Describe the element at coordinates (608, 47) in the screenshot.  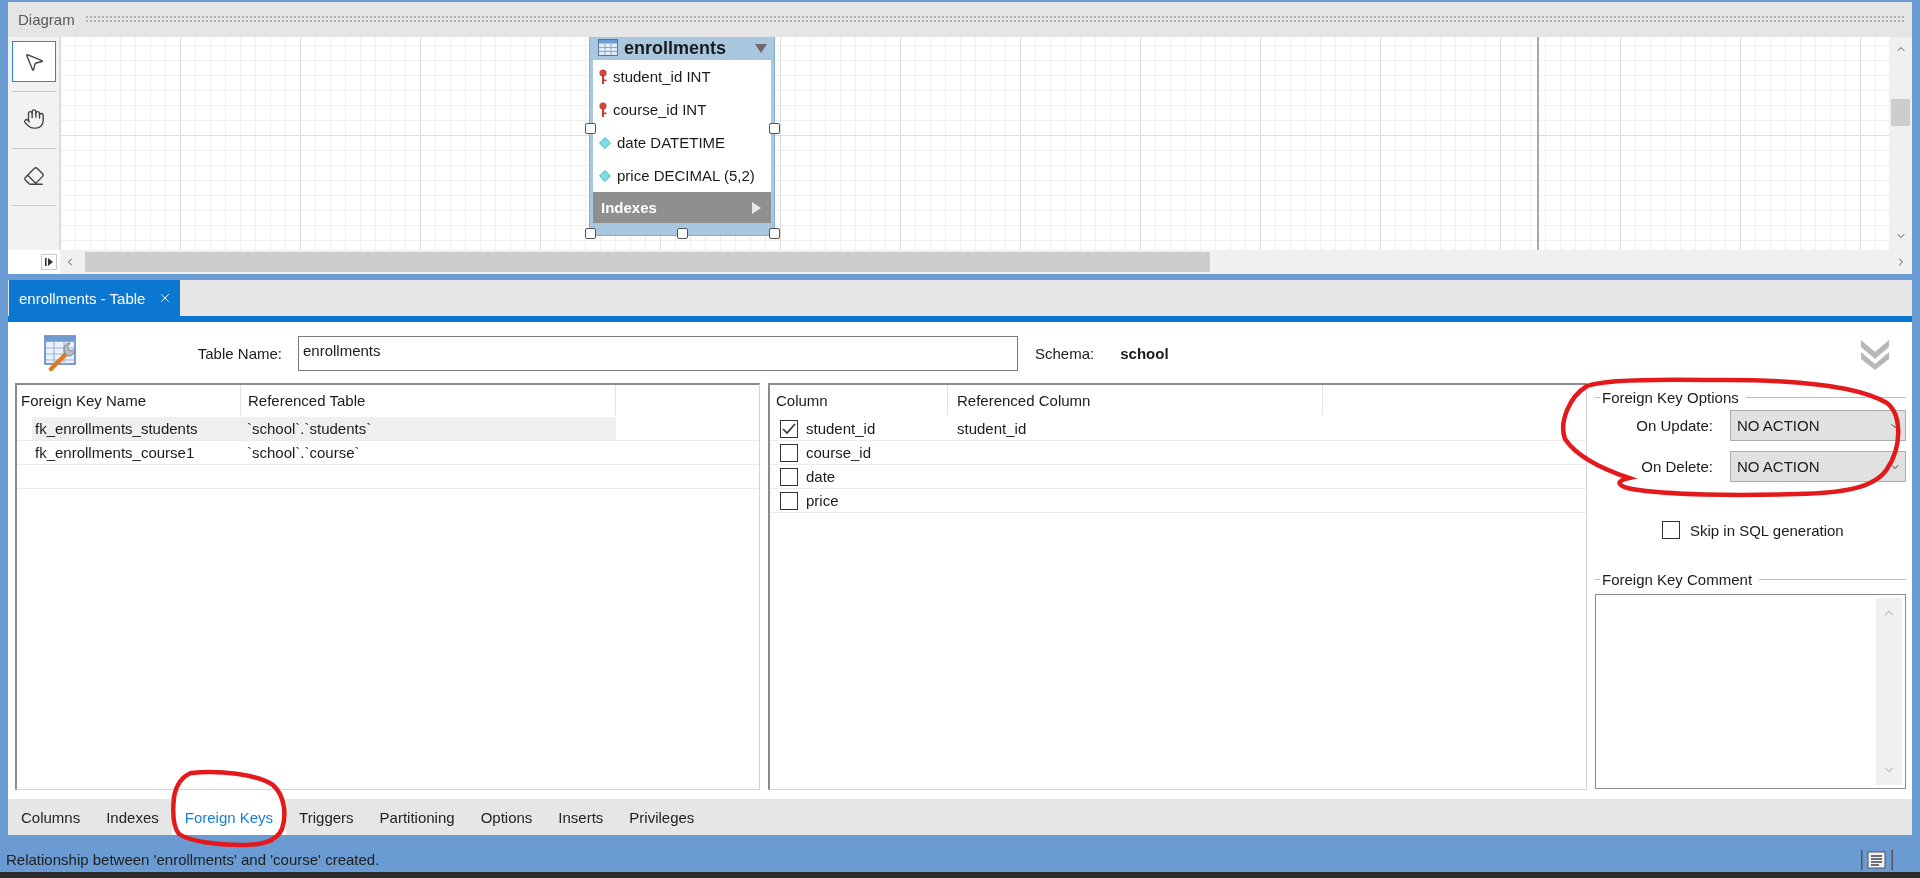
I see `table-icon` at that location.